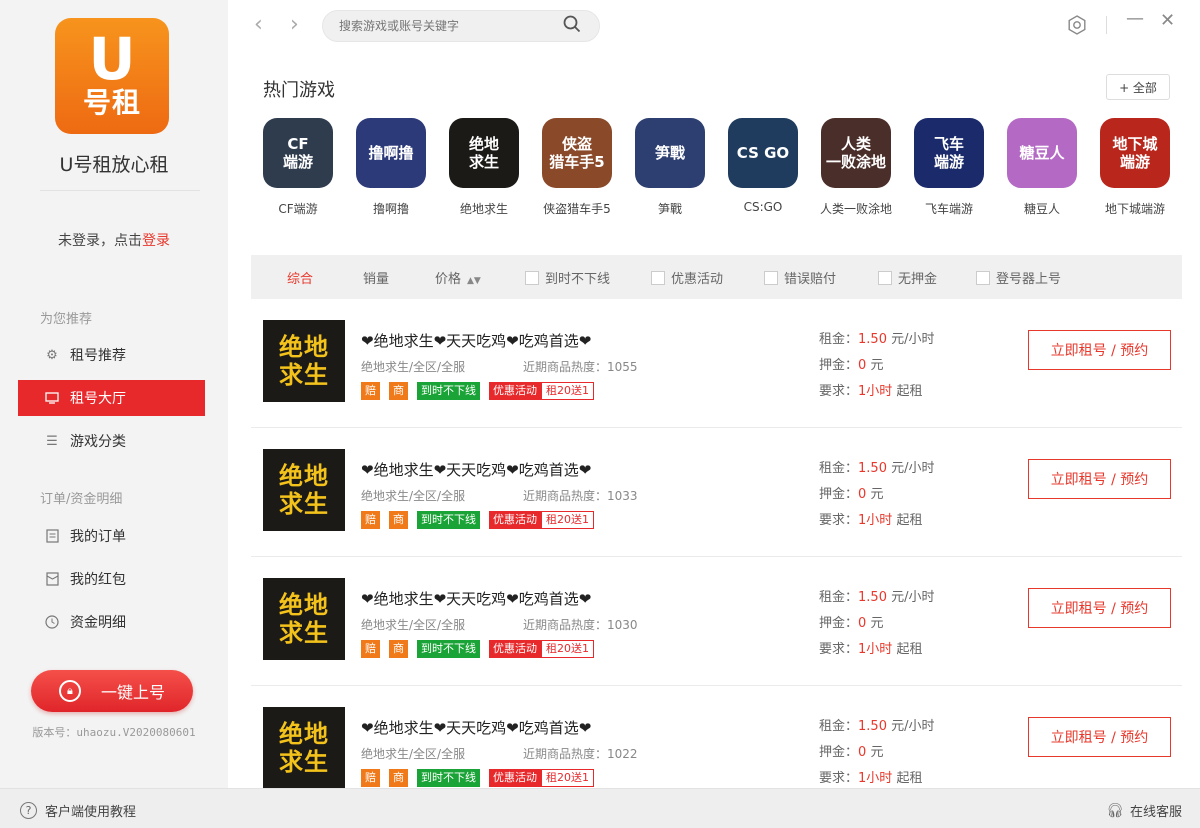  What do you see at coordinates (670, 153) in the screenshot?
I see `game-icon: 笋戰` at bounding box center [670, 153].